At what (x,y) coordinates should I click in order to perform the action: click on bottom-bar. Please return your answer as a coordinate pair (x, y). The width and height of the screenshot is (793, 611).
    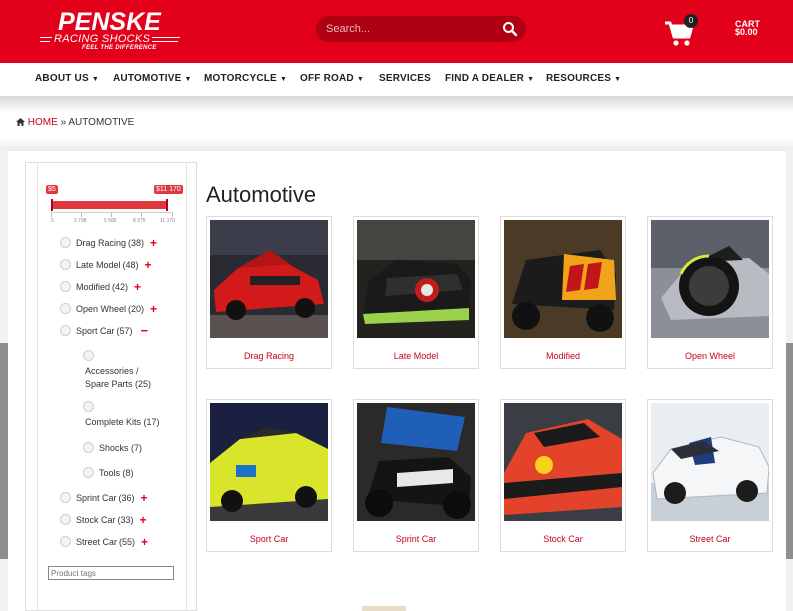
    Looking at the image, I should click on (384, 608).